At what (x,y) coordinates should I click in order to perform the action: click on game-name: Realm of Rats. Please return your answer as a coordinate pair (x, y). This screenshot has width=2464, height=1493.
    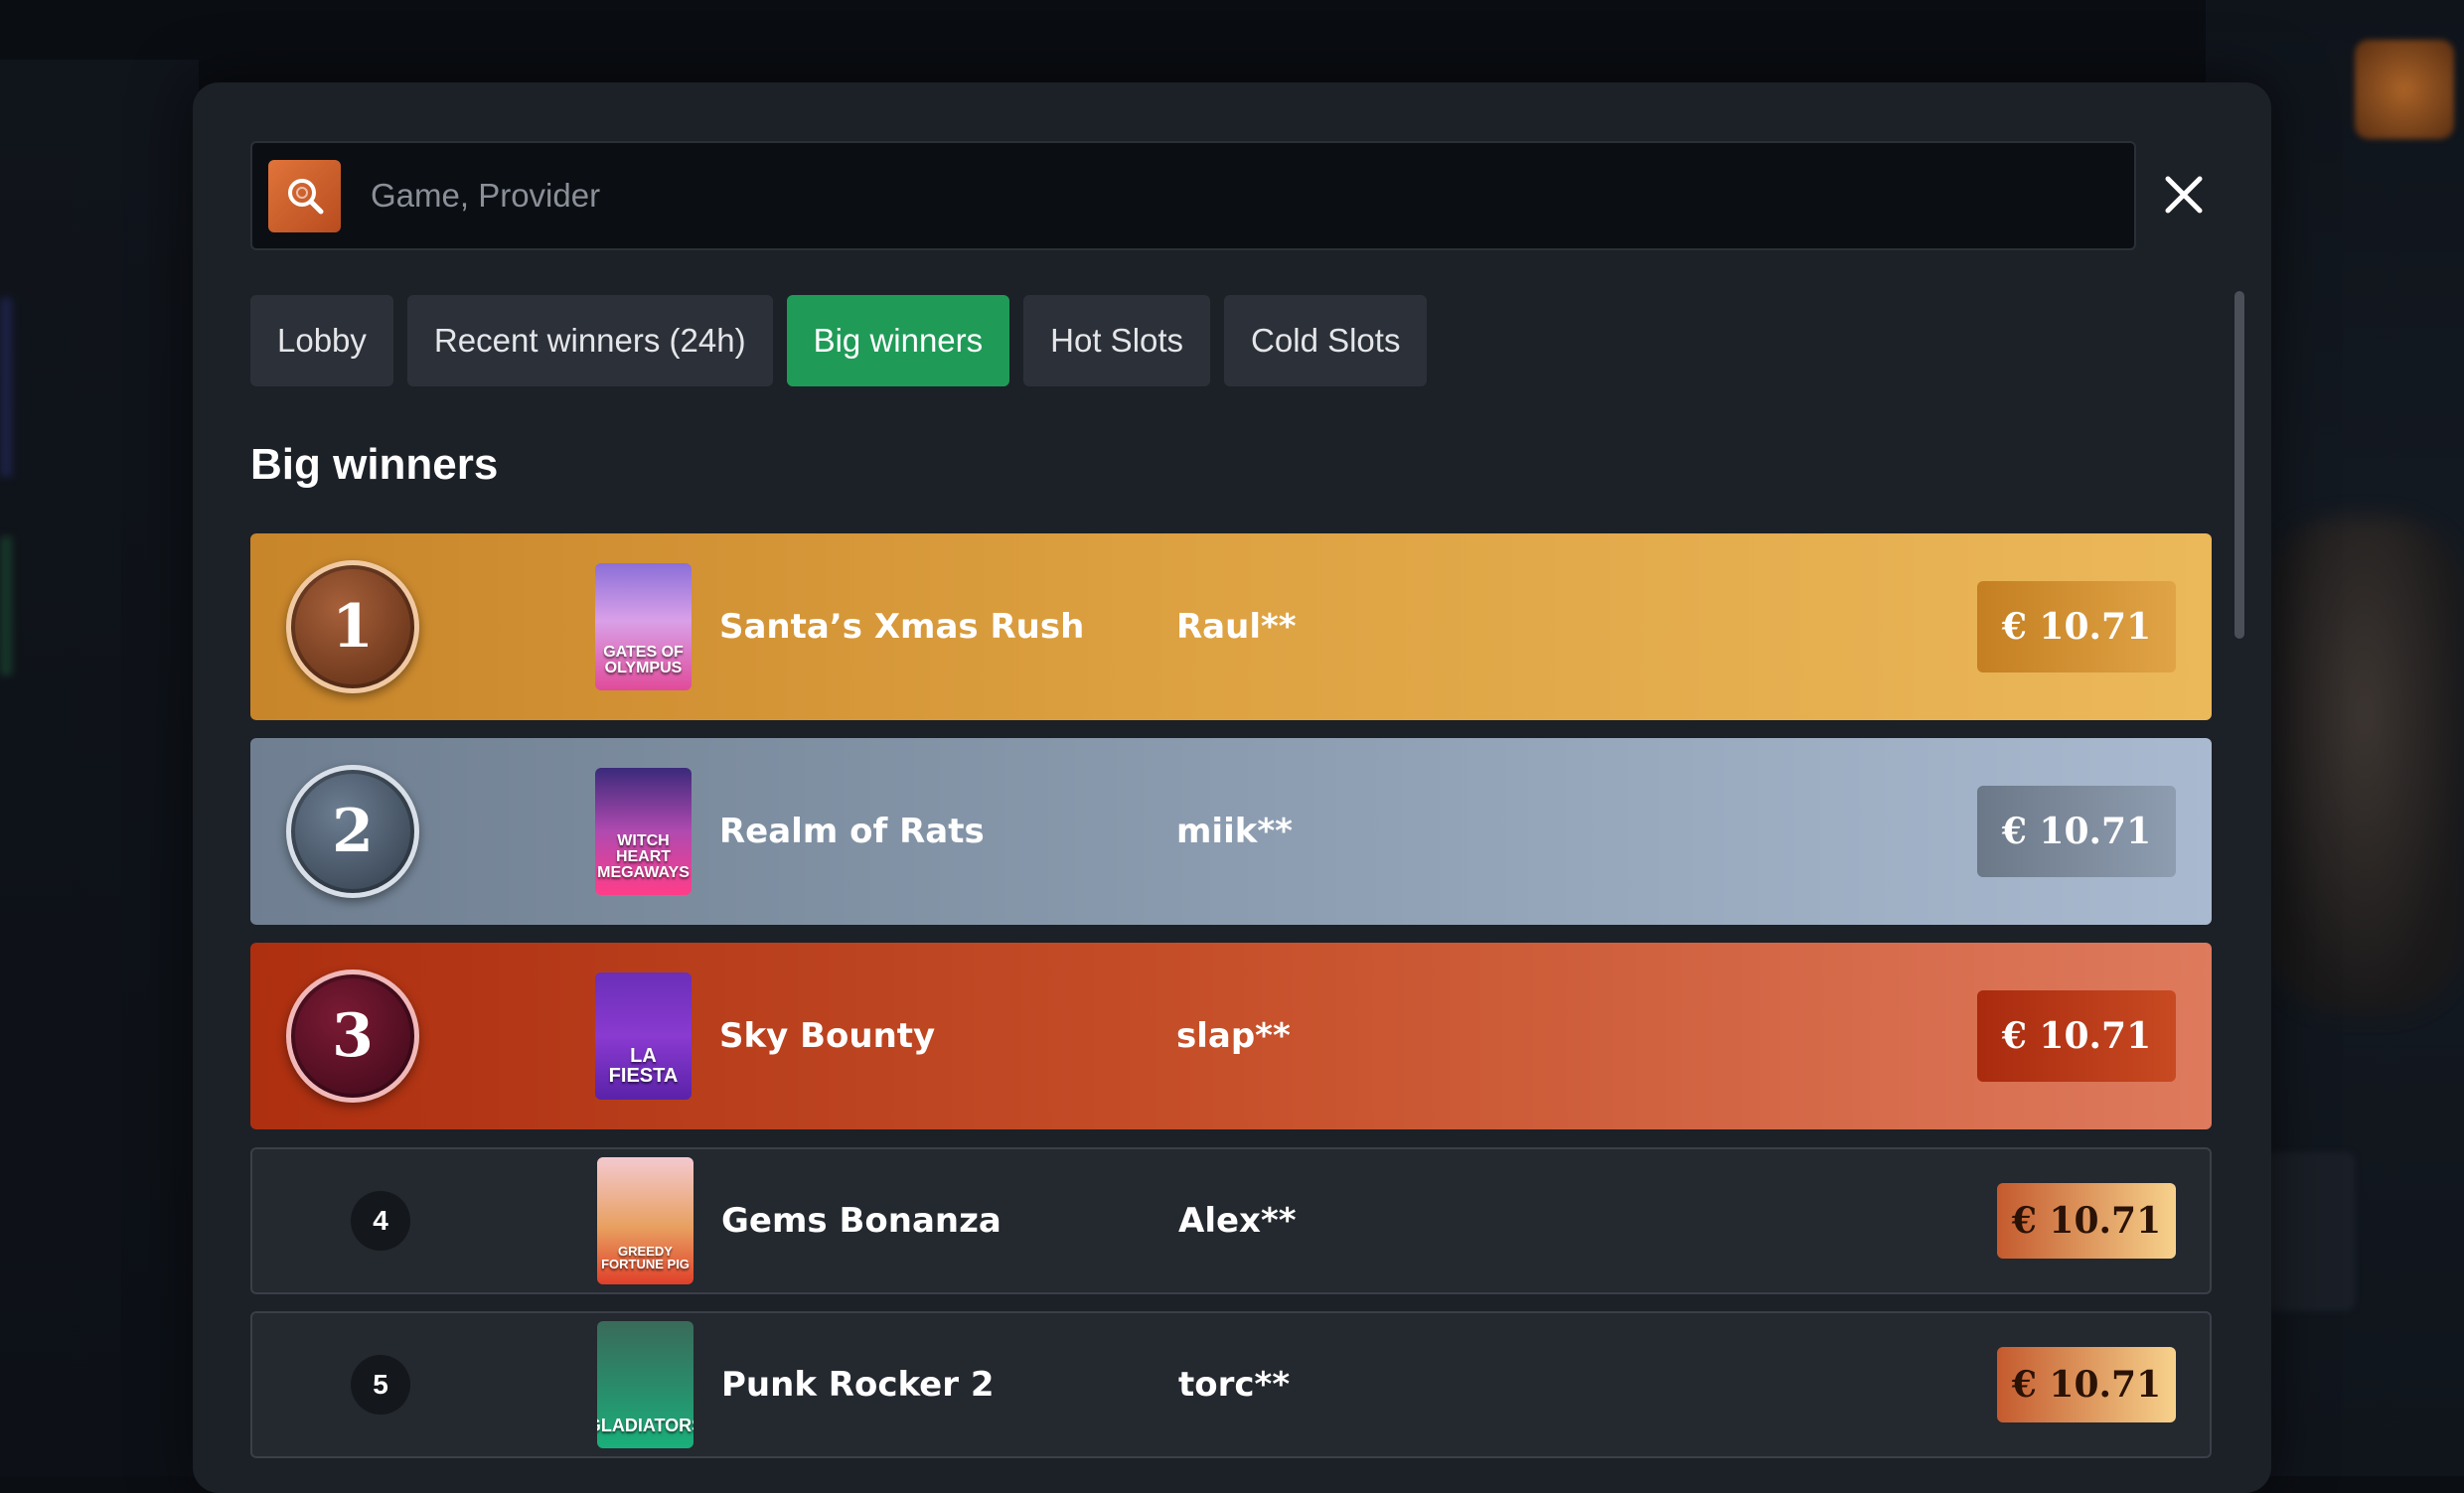
    Looking at the image, I should click on (852, 831).